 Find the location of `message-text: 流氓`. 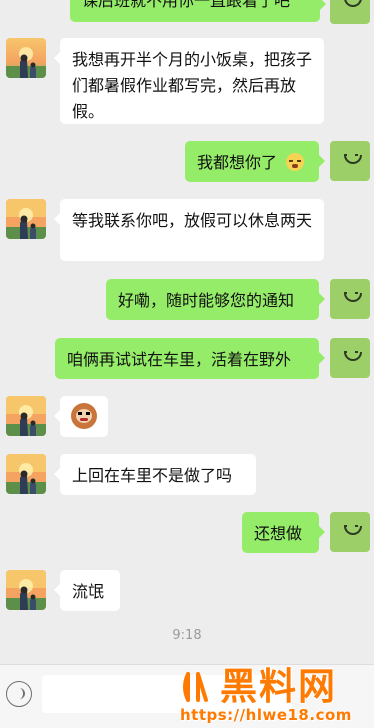

message-text: 流氓 is located at coordinates (88, 591).